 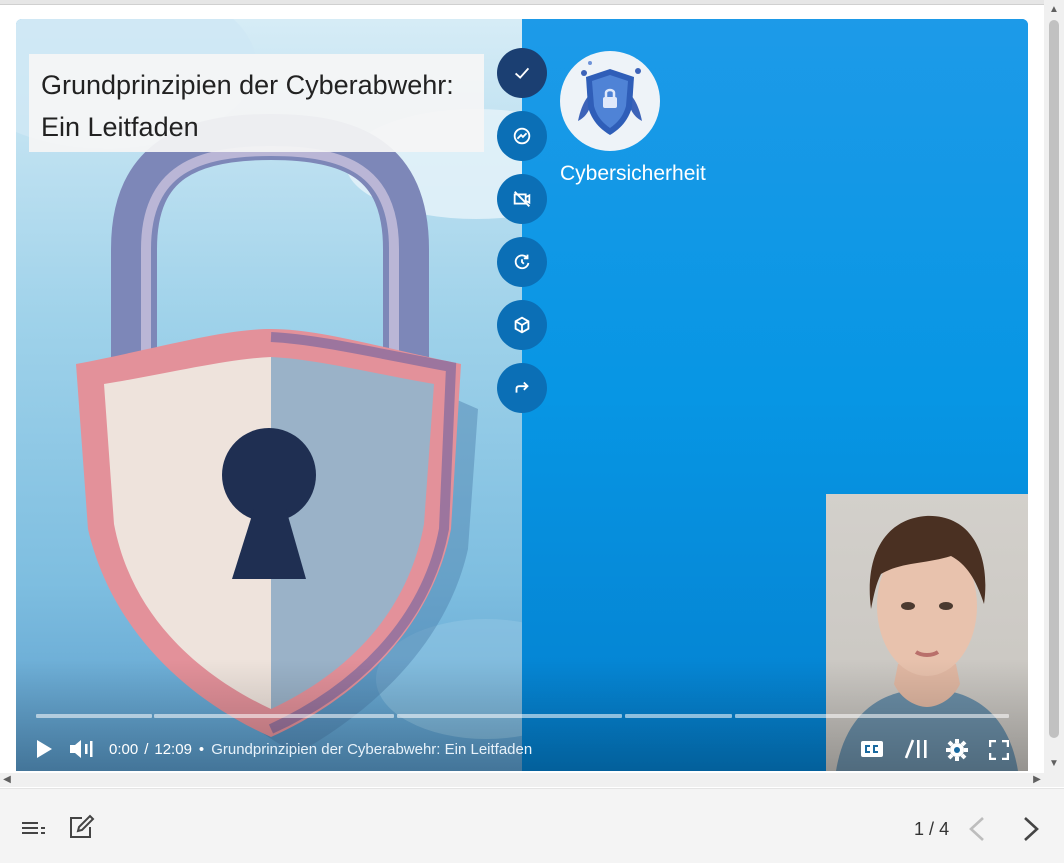 I want to click on scroll-thumb, so click(x=1054, y=379).